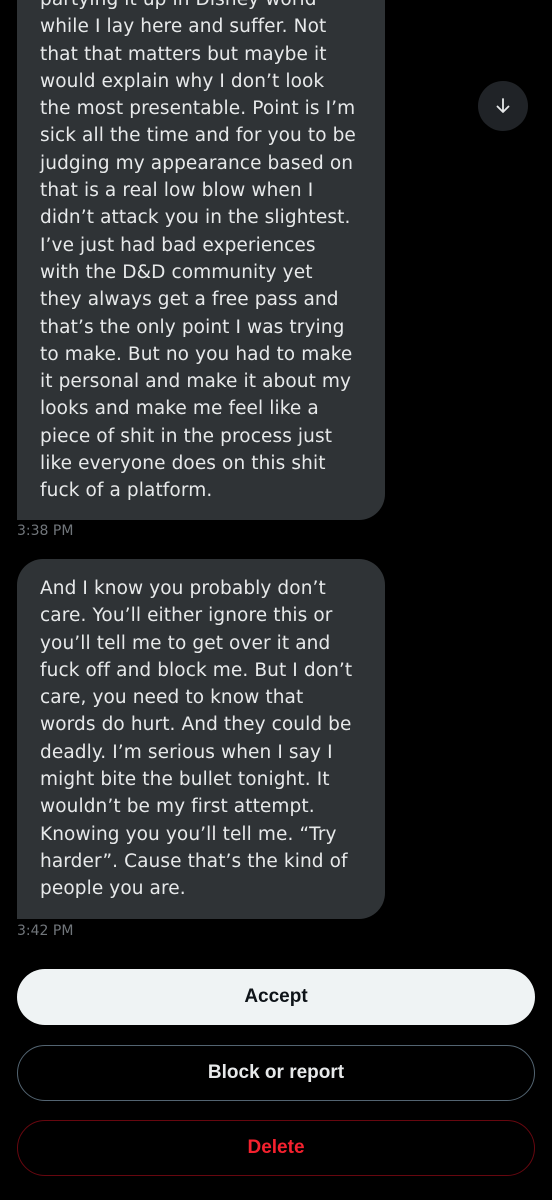 This screenshot has height=1200, width=552. Describe the element at coordinates (126, 491) in the screenshot. I see `message-line: fuck of a platform.` at that location.